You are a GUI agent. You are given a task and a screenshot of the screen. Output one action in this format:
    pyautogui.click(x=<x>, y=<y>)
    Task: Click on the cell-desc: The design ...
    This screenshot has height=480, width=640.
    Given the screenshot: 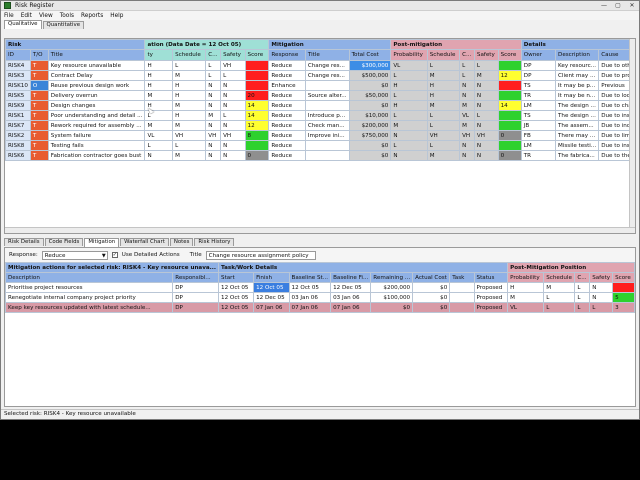 What is the action you would take?
    pyautogui.click(x=577, y=115)
    